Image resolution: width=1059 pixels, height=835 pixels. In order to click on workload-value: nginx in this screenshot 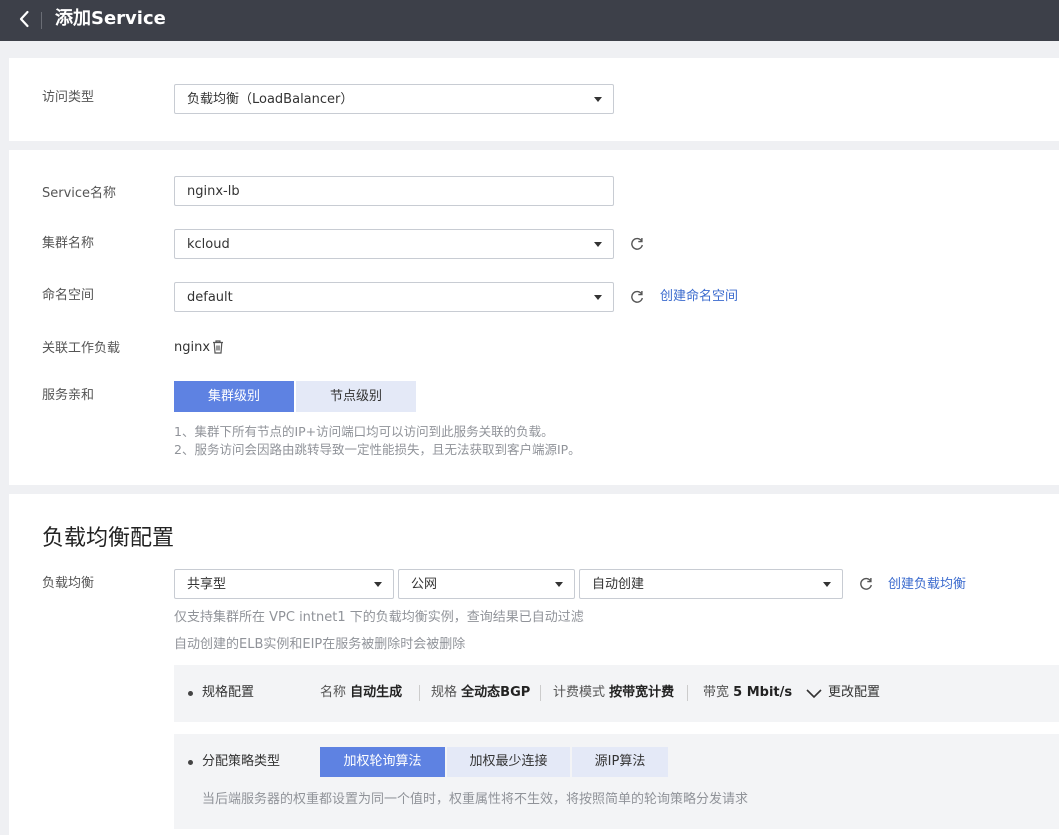, I will do `click(192, 347)`.